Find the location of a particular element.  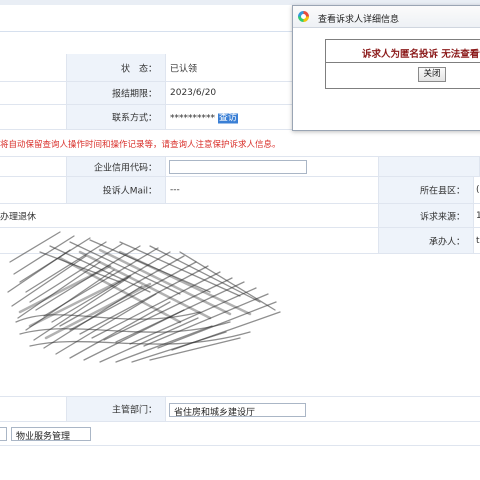

handler-value: t is located at coordinates (478, 240).